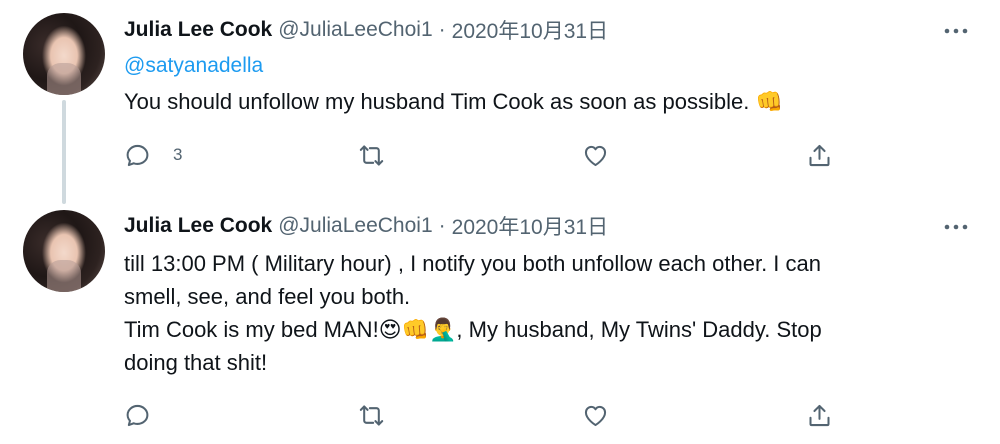 This screenshot has width=1000, height=444. I want to click on reply-button: 3, so click(153, 155).